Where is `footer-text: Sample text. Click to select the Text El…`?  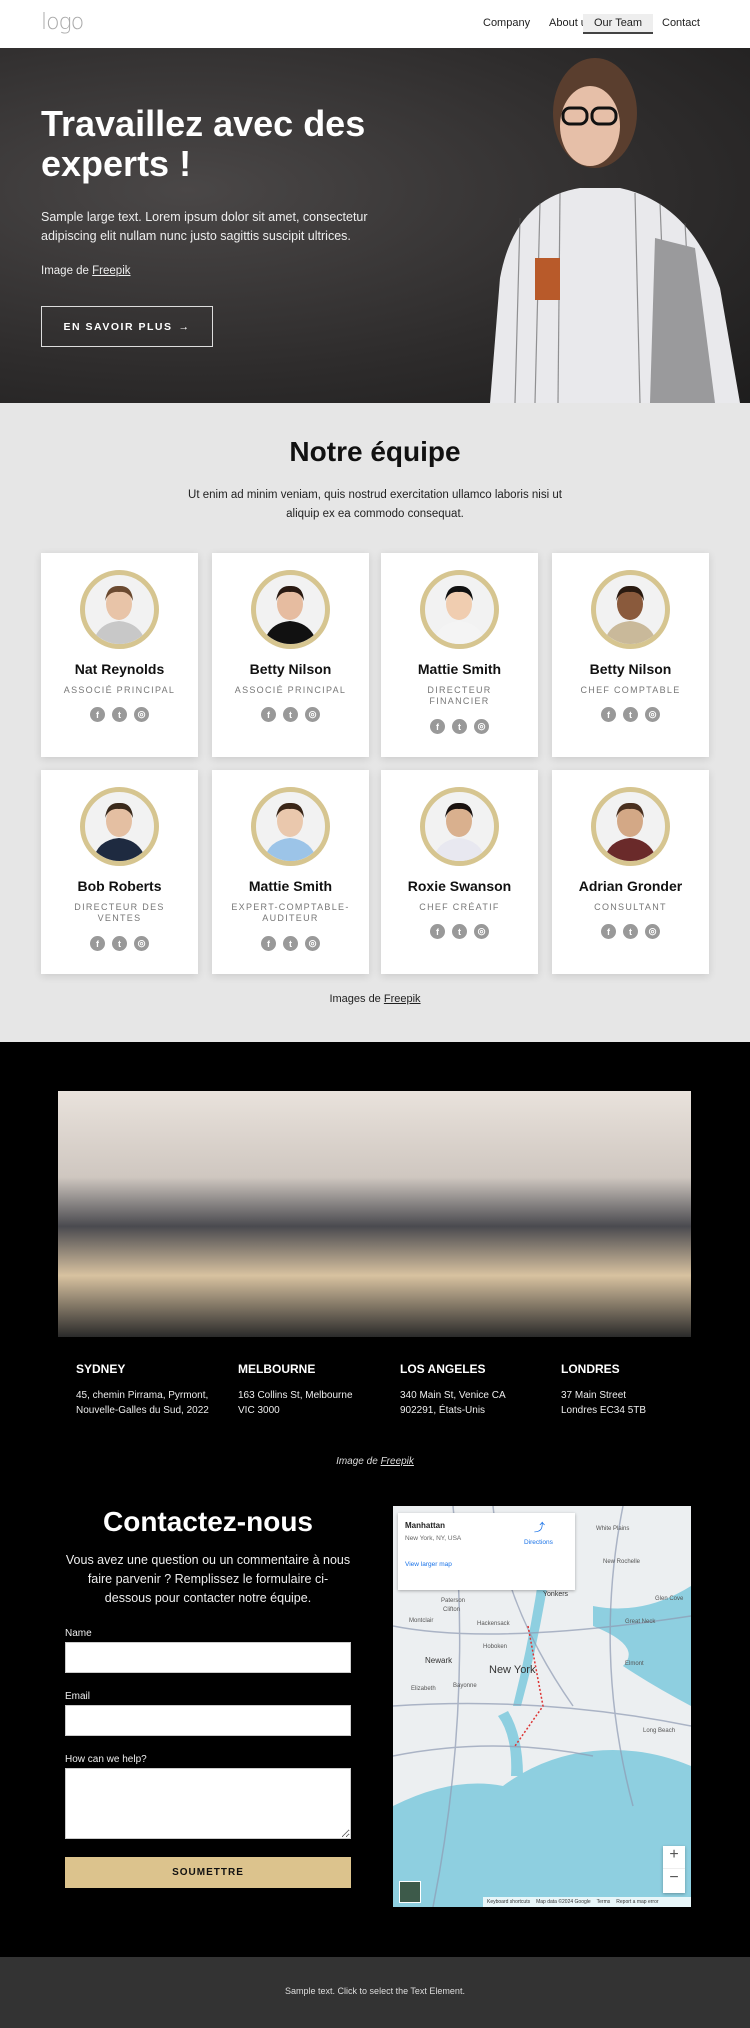
footer-text: Sample text. Click to select the Text El… is located at coordinates (375, 1991).